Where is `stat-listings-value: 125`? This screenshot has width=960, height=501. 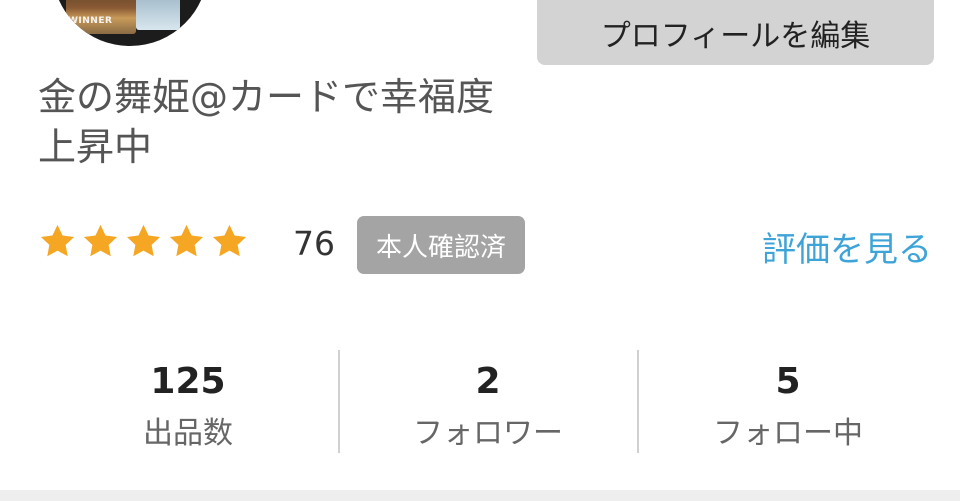 stat-listings-value: 125 is located at coordinates (188, 381).